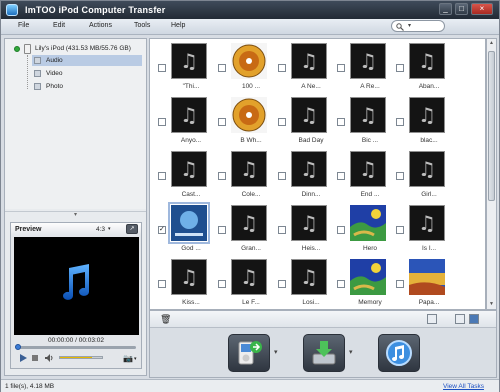 Image resolution: width=500 pixels, height=392 pixels. What do you see at coordinates (249, 353) in the screenshot?
I see `transfer-to-ipod-button` at bounding box center [249, 353].